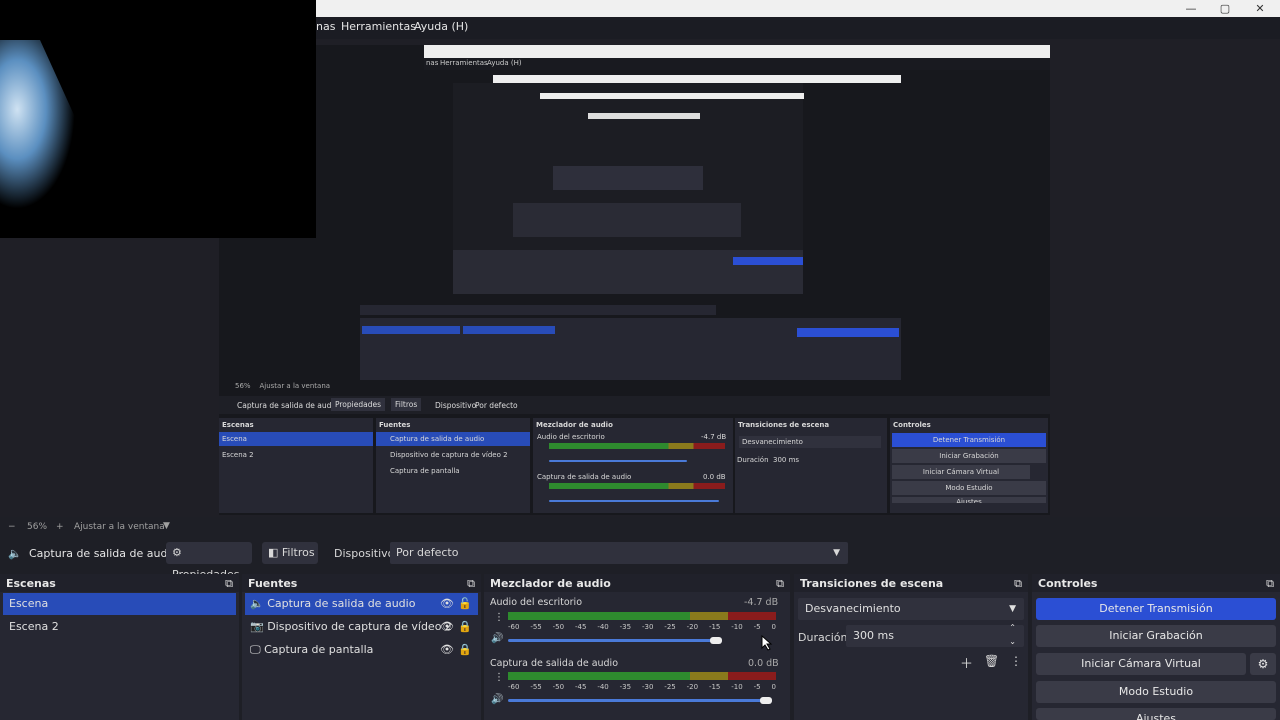 Image resolution: width=1280 pixels, height=720 pixels. I want to click on close-button: ✕, so click(1260, 8).